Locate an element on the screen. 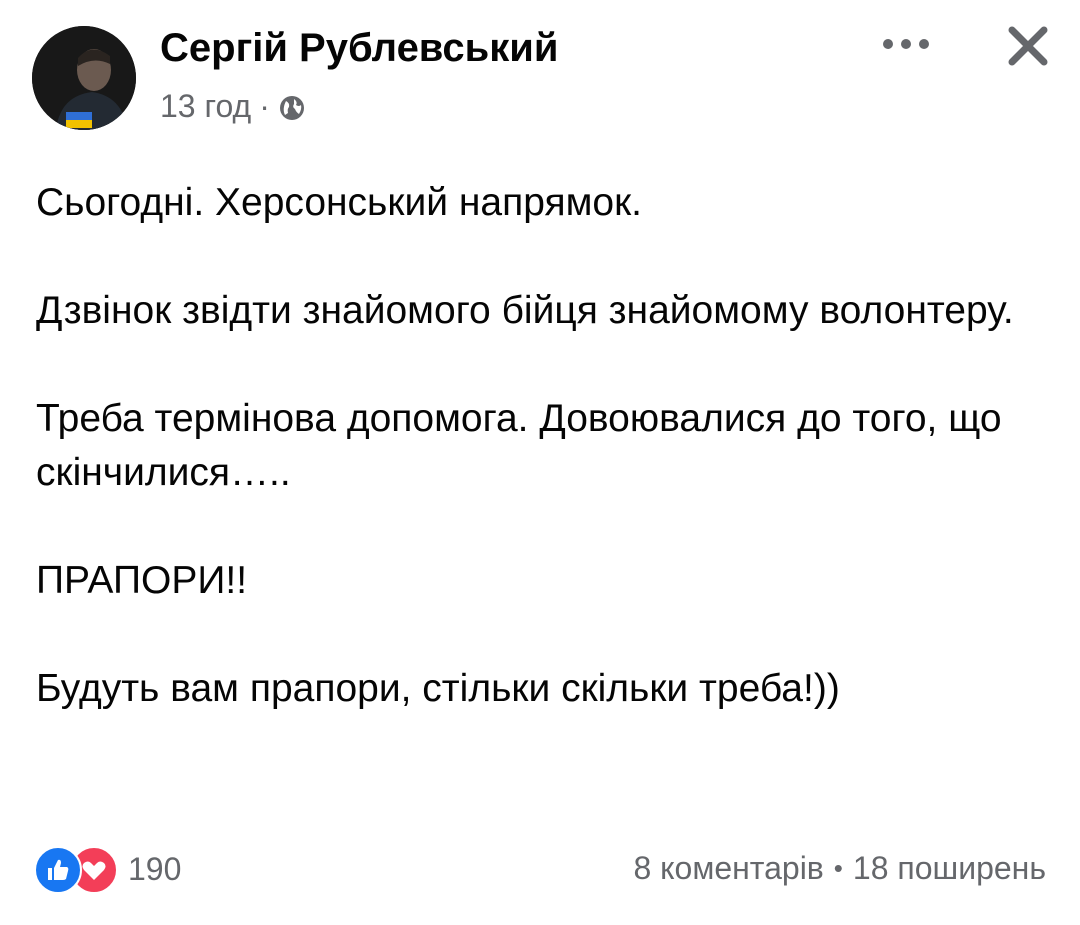 The height and width of the screenshot is (925, 1080). post-stats: 8 коментарів • 18 поширень is located at coordinates (839, 868).